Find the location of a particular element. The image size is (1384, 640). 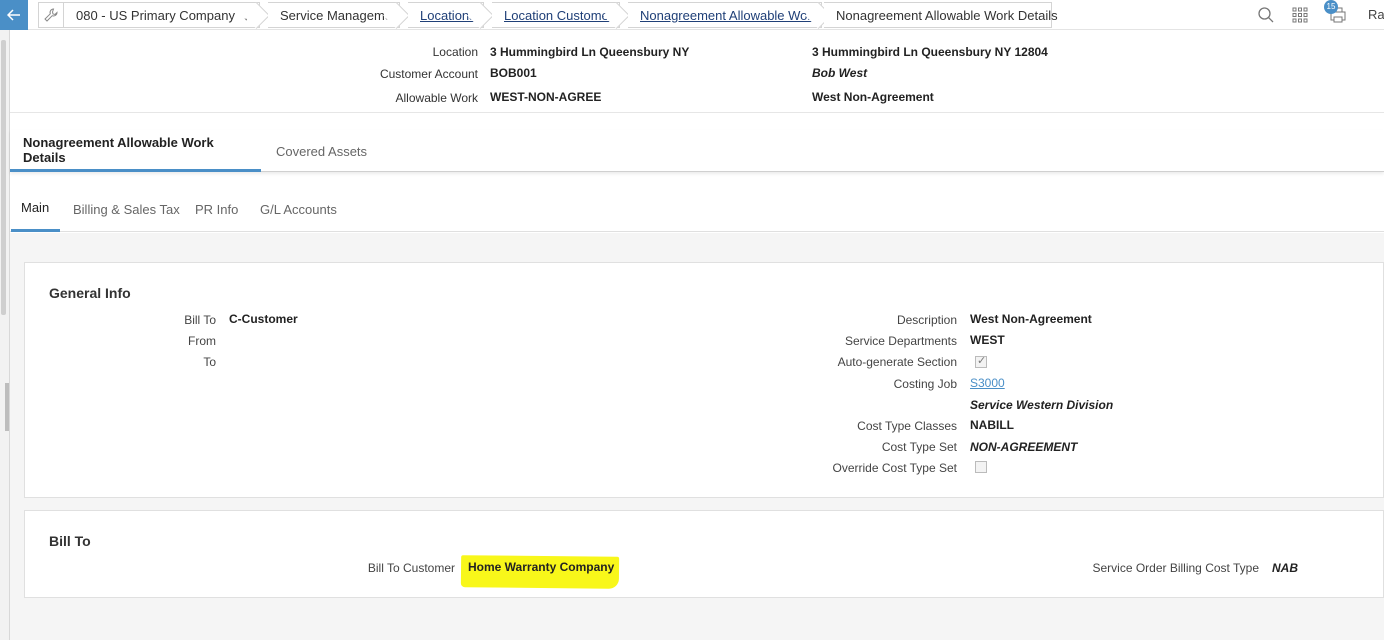

cost-type-classes-value: NABILL is located at coordinates (992, 425).